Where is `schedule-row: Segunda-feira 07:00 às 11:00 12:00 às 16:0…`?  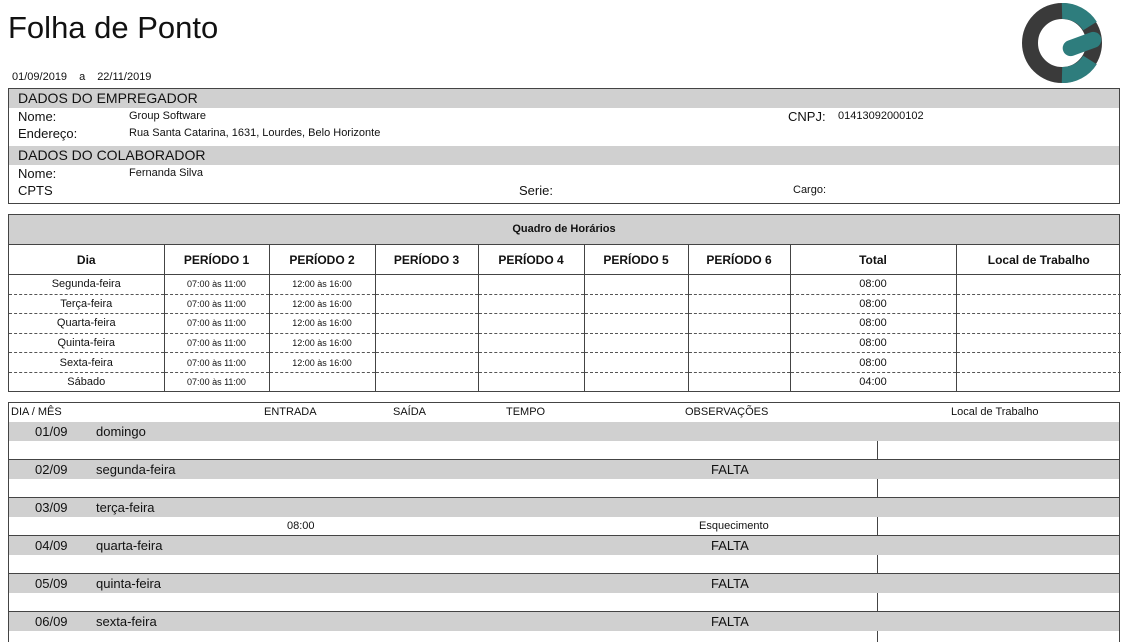
schedule-row: Segunda-feira 07:00 às 11:00 12:00 às 16:0… is located at coordinates (565, 284).